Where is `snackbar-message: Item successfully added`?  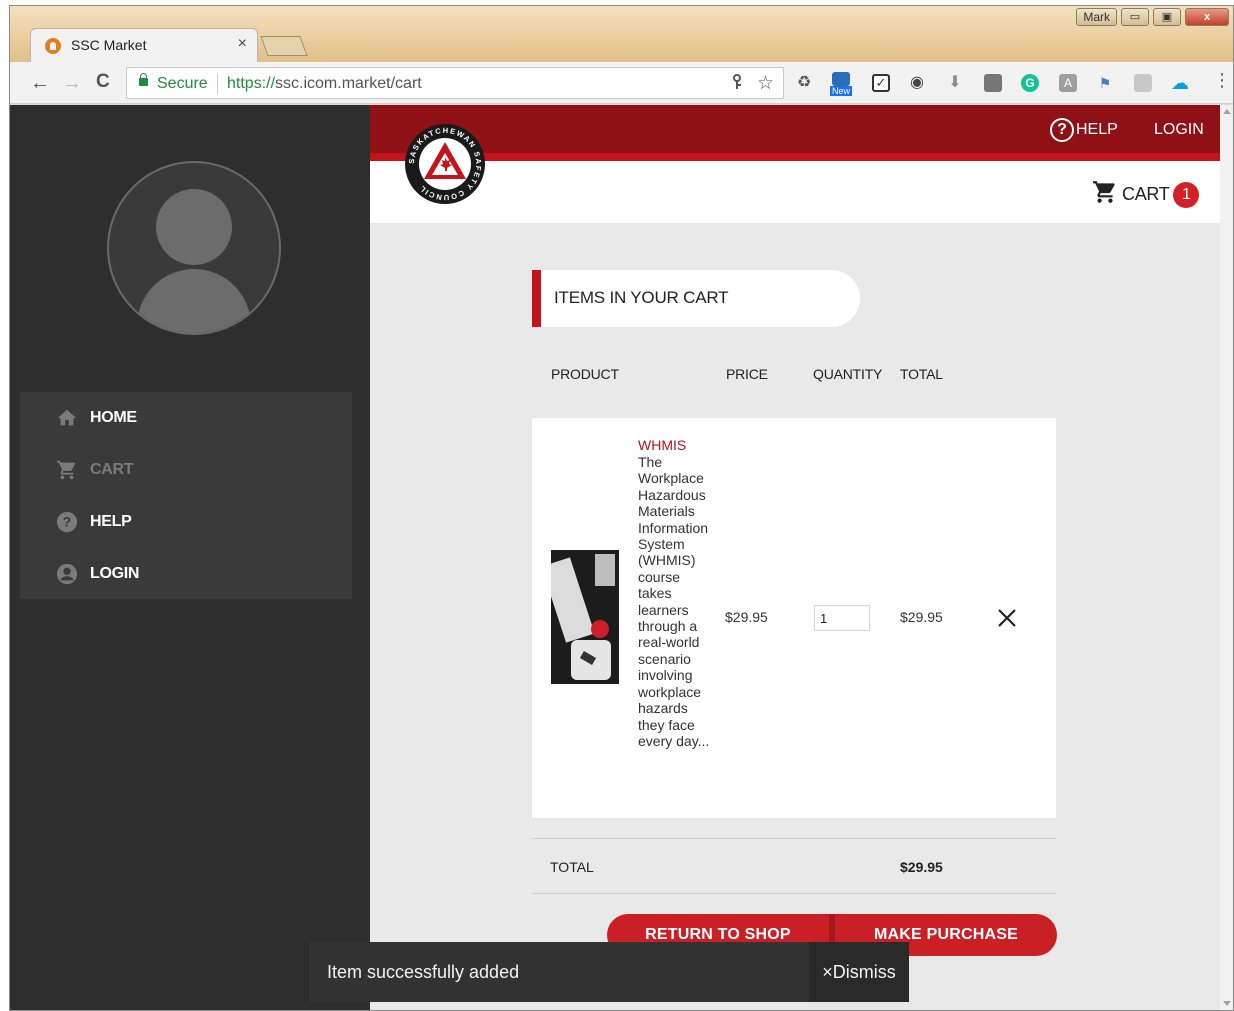 snackbar-message: Item successfully added is located at coordinates (423, 972).